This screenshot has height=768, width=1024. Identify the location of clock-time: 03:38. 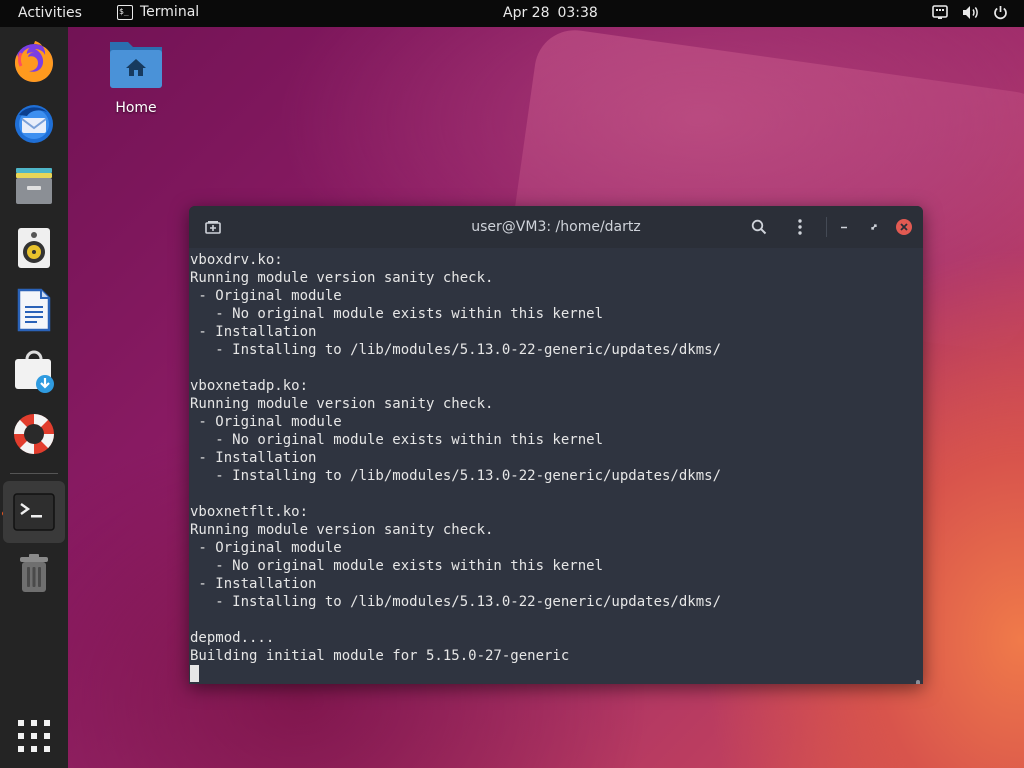
(577, 13).